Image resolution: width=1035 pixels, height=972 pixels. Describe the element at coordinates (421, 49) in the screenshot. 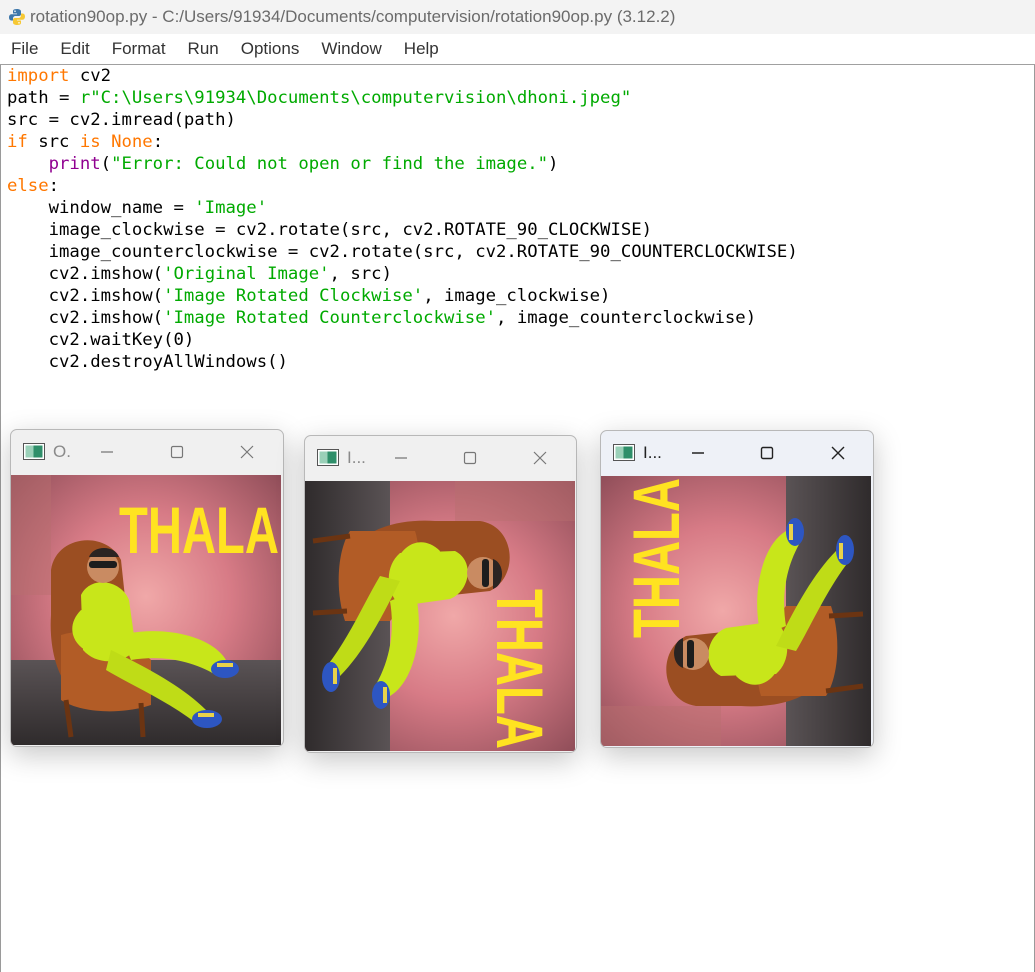

I see `menu-help: Help` at that location.